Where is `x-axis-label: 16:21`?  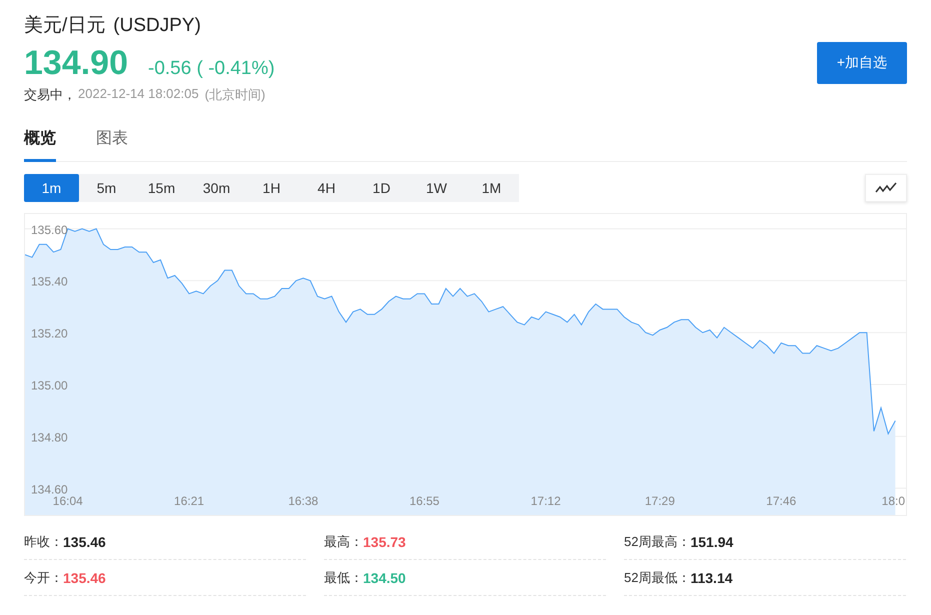 x-axis-label: 16:21 is located at coordinates (189, 501).